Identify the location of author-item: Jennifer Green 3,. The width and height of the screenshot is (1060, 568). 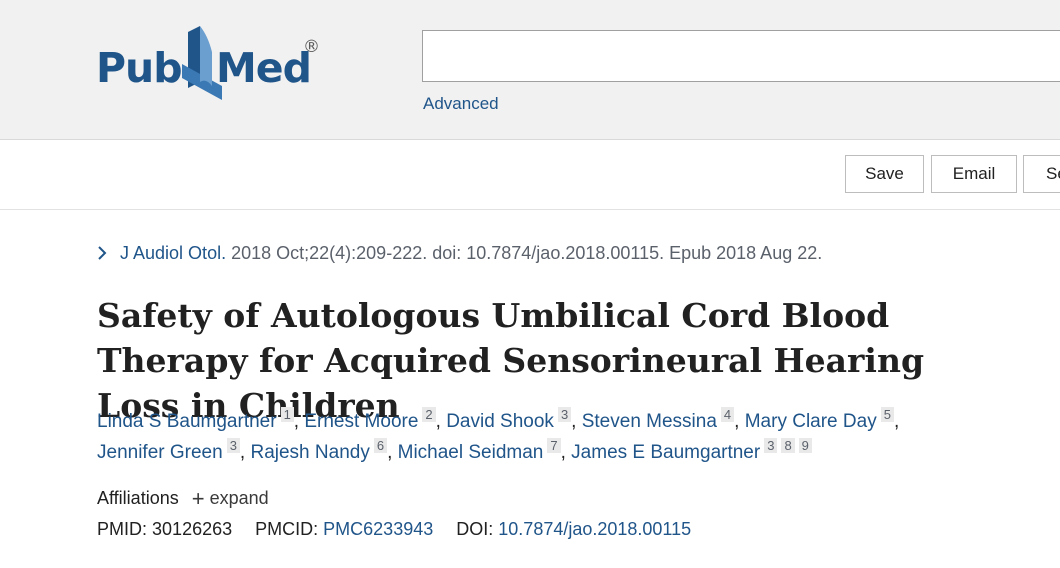
(171, 450).